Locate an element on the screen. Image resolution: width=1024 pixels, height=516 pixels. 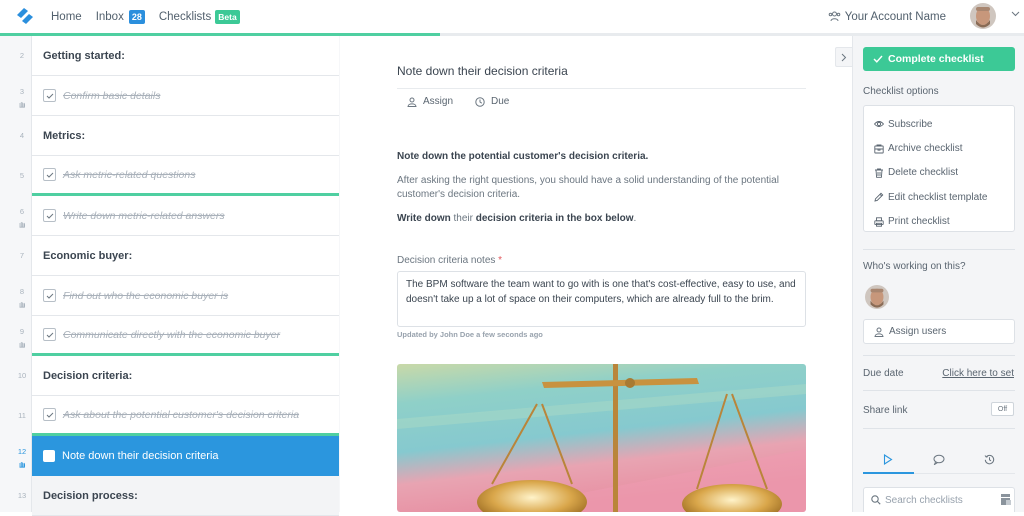
option-edit-checklist-template: Edit checklist template is located at coordinates (939, 197).